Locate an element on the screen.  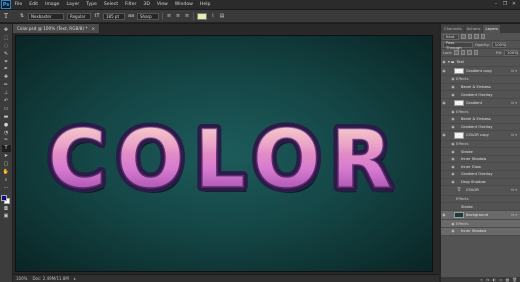
hand-tool-icon: ✋ is located at coordinates (6, 172).